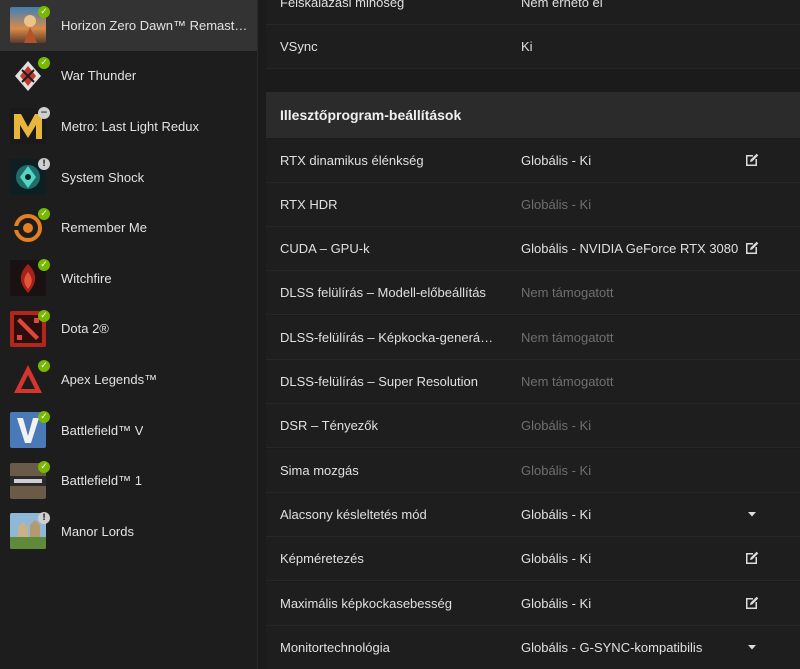  Describe the element at coordinates (352, 160) in the screenshot. I see `setting-label: RTX dinamikus élénkség` at that location.